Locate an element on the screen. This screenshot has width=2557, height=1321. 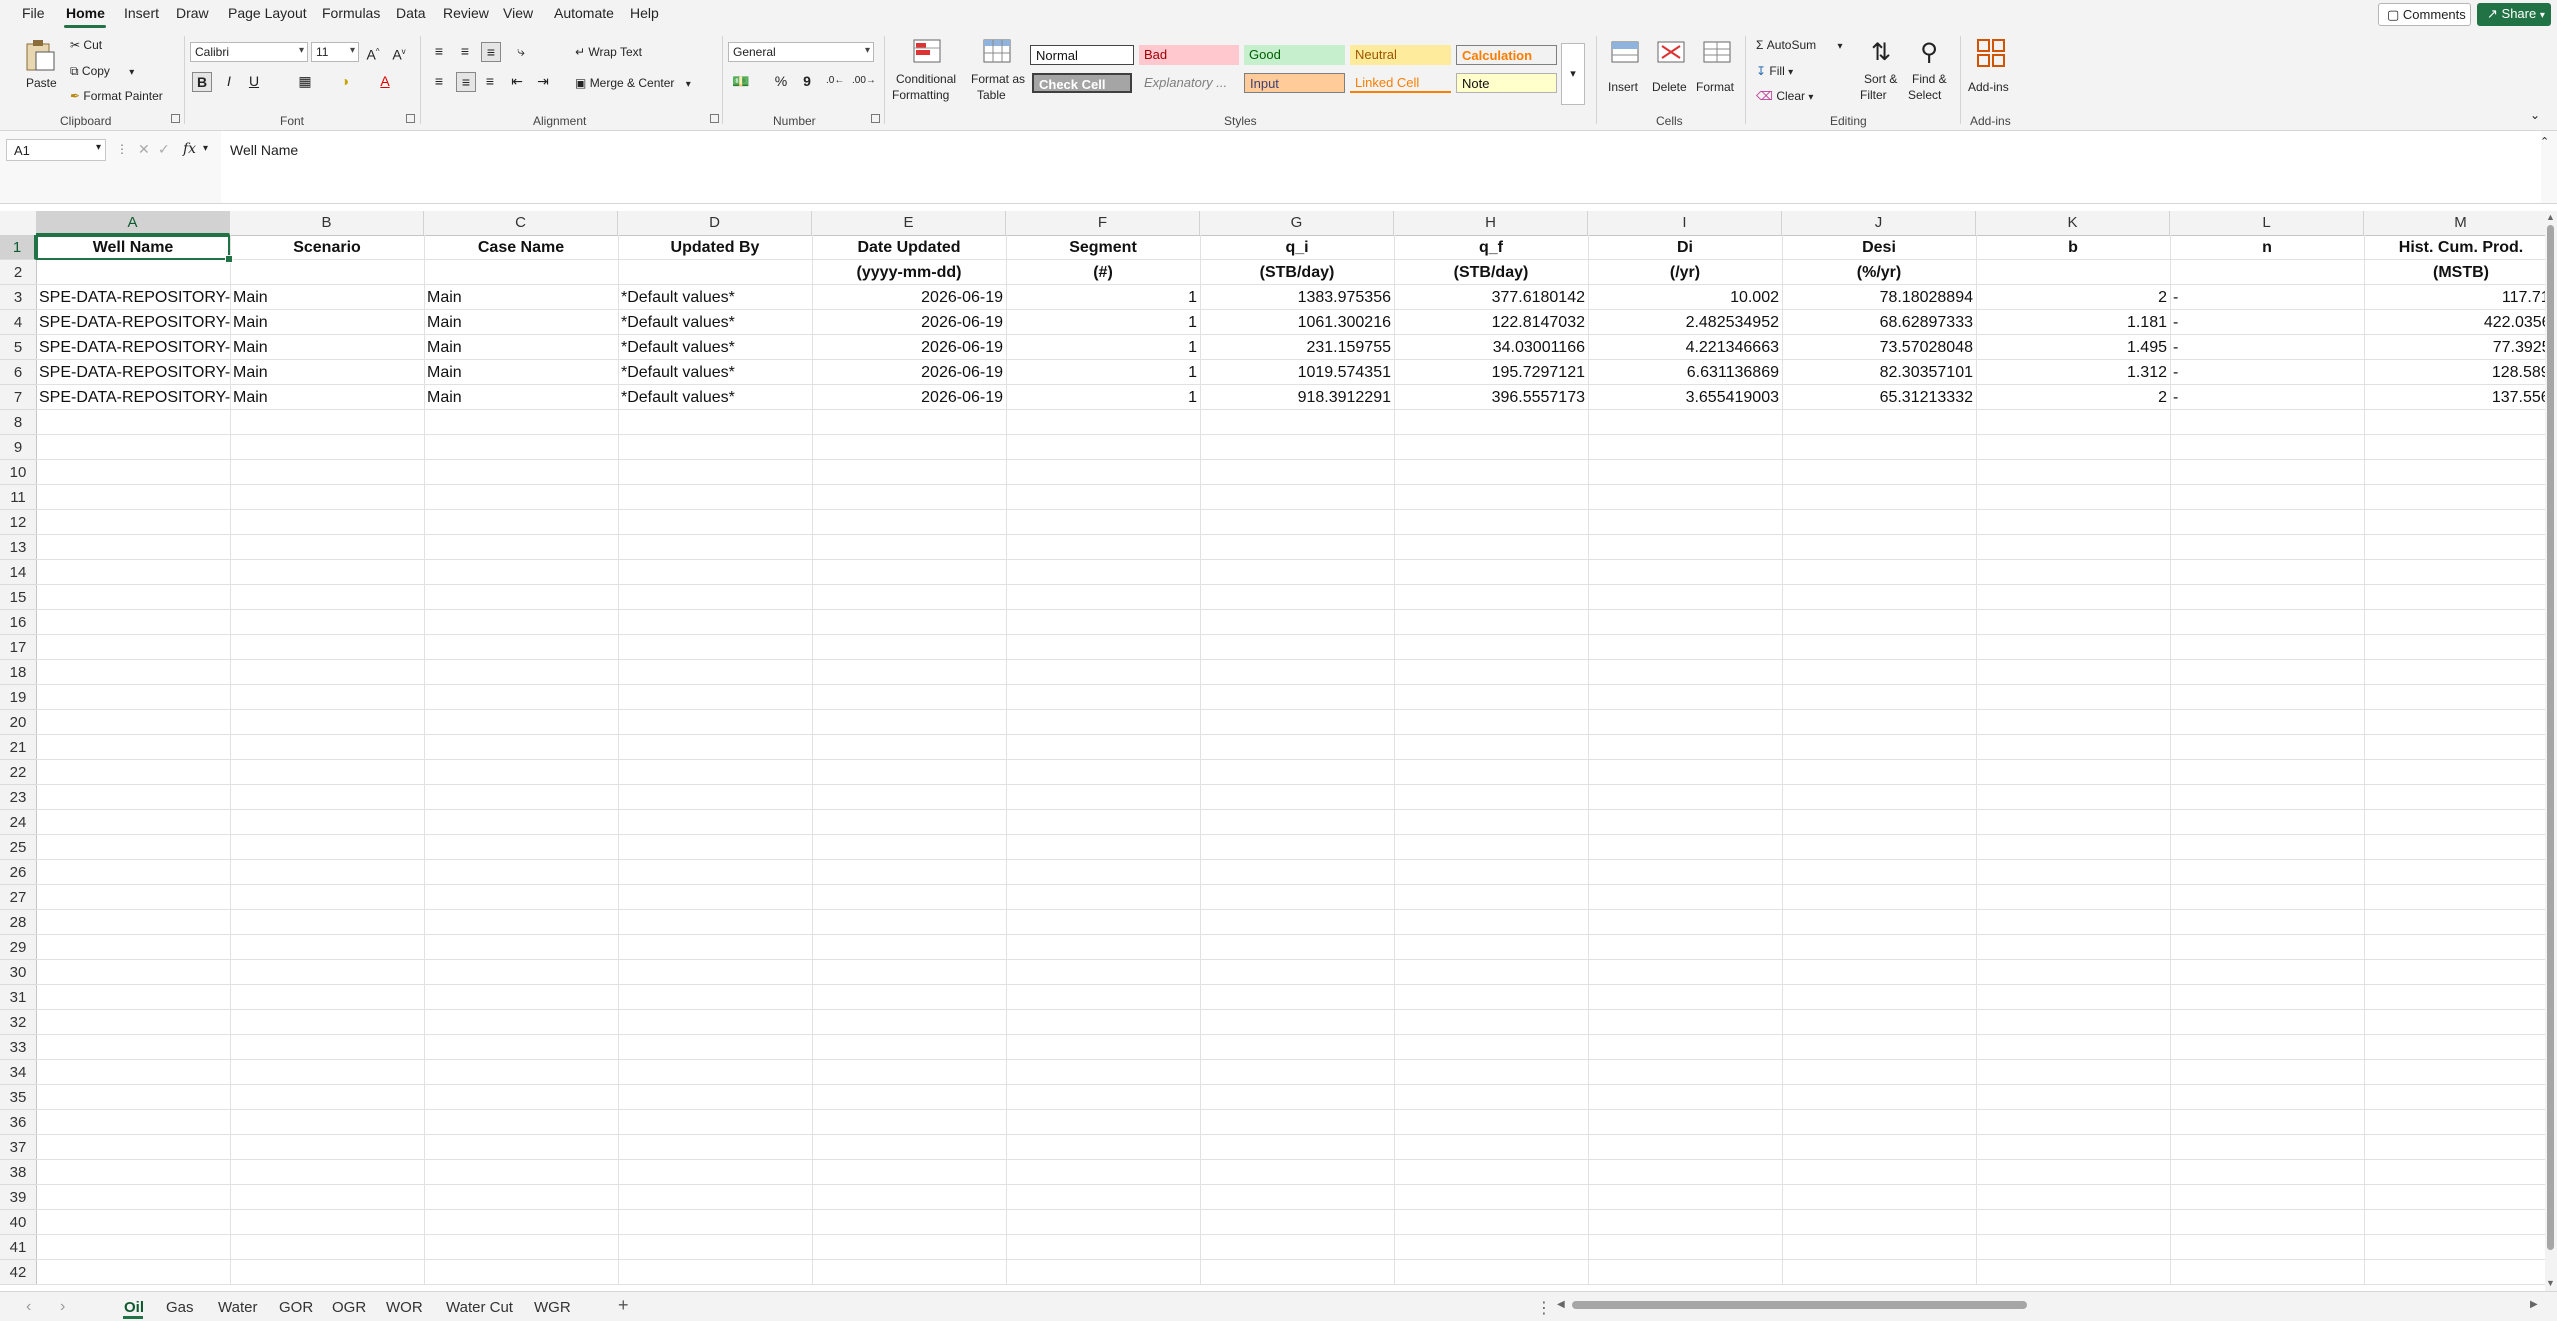
cell: b is located at coordinates (2073, 247).